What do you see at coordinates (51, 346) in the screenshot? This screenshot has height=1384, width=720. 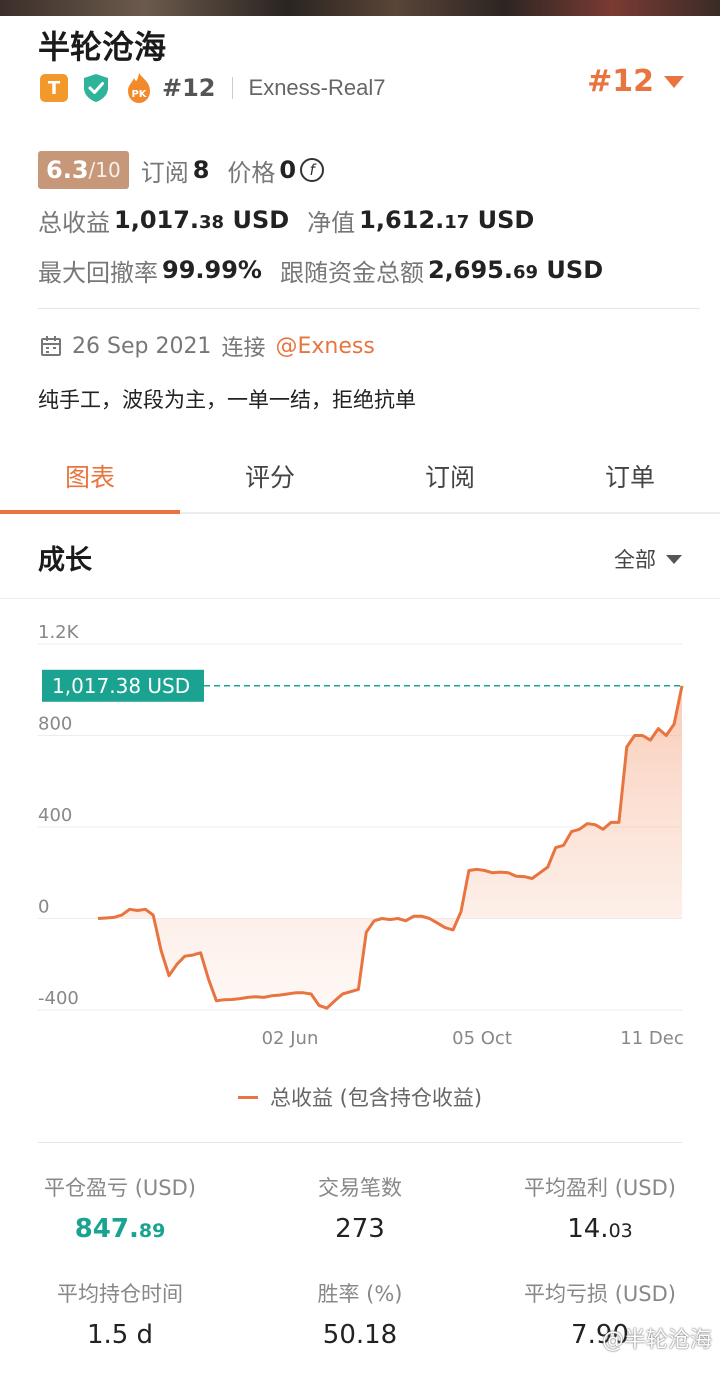 I see `calendar-icon` at bounding box center [51, 346].